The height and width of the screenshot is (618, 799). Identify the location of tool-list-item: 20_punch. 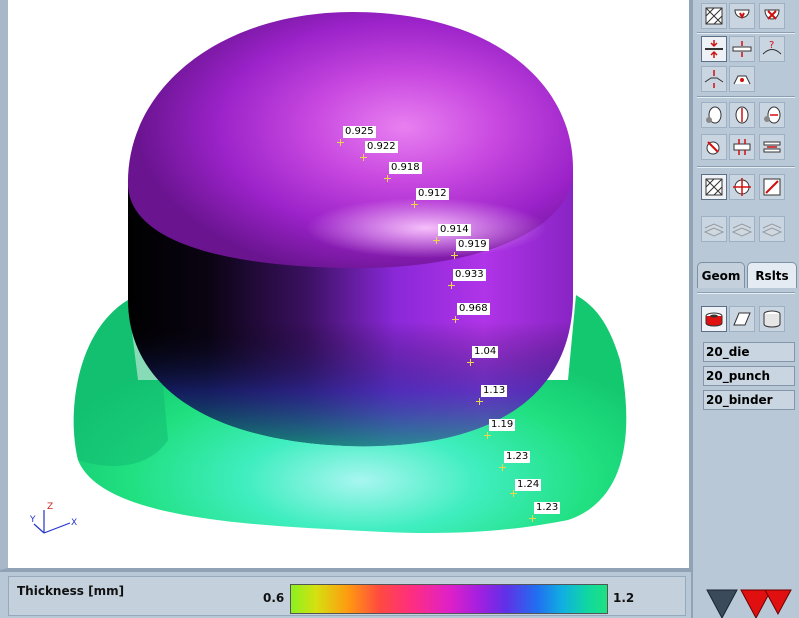
(749, 376).